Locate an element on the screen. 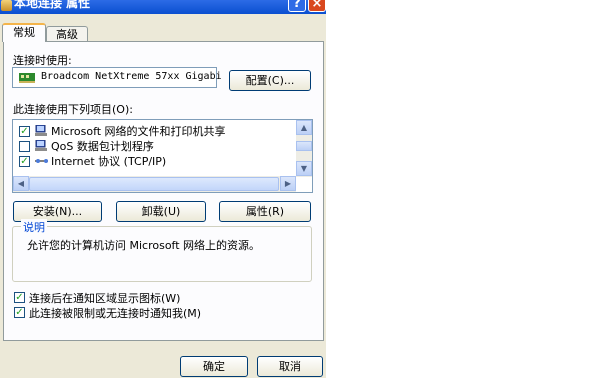 The width and height of the screenshot is (600, 378). connect-using-label: 连接时使用: is located at coordinates (42, 60).